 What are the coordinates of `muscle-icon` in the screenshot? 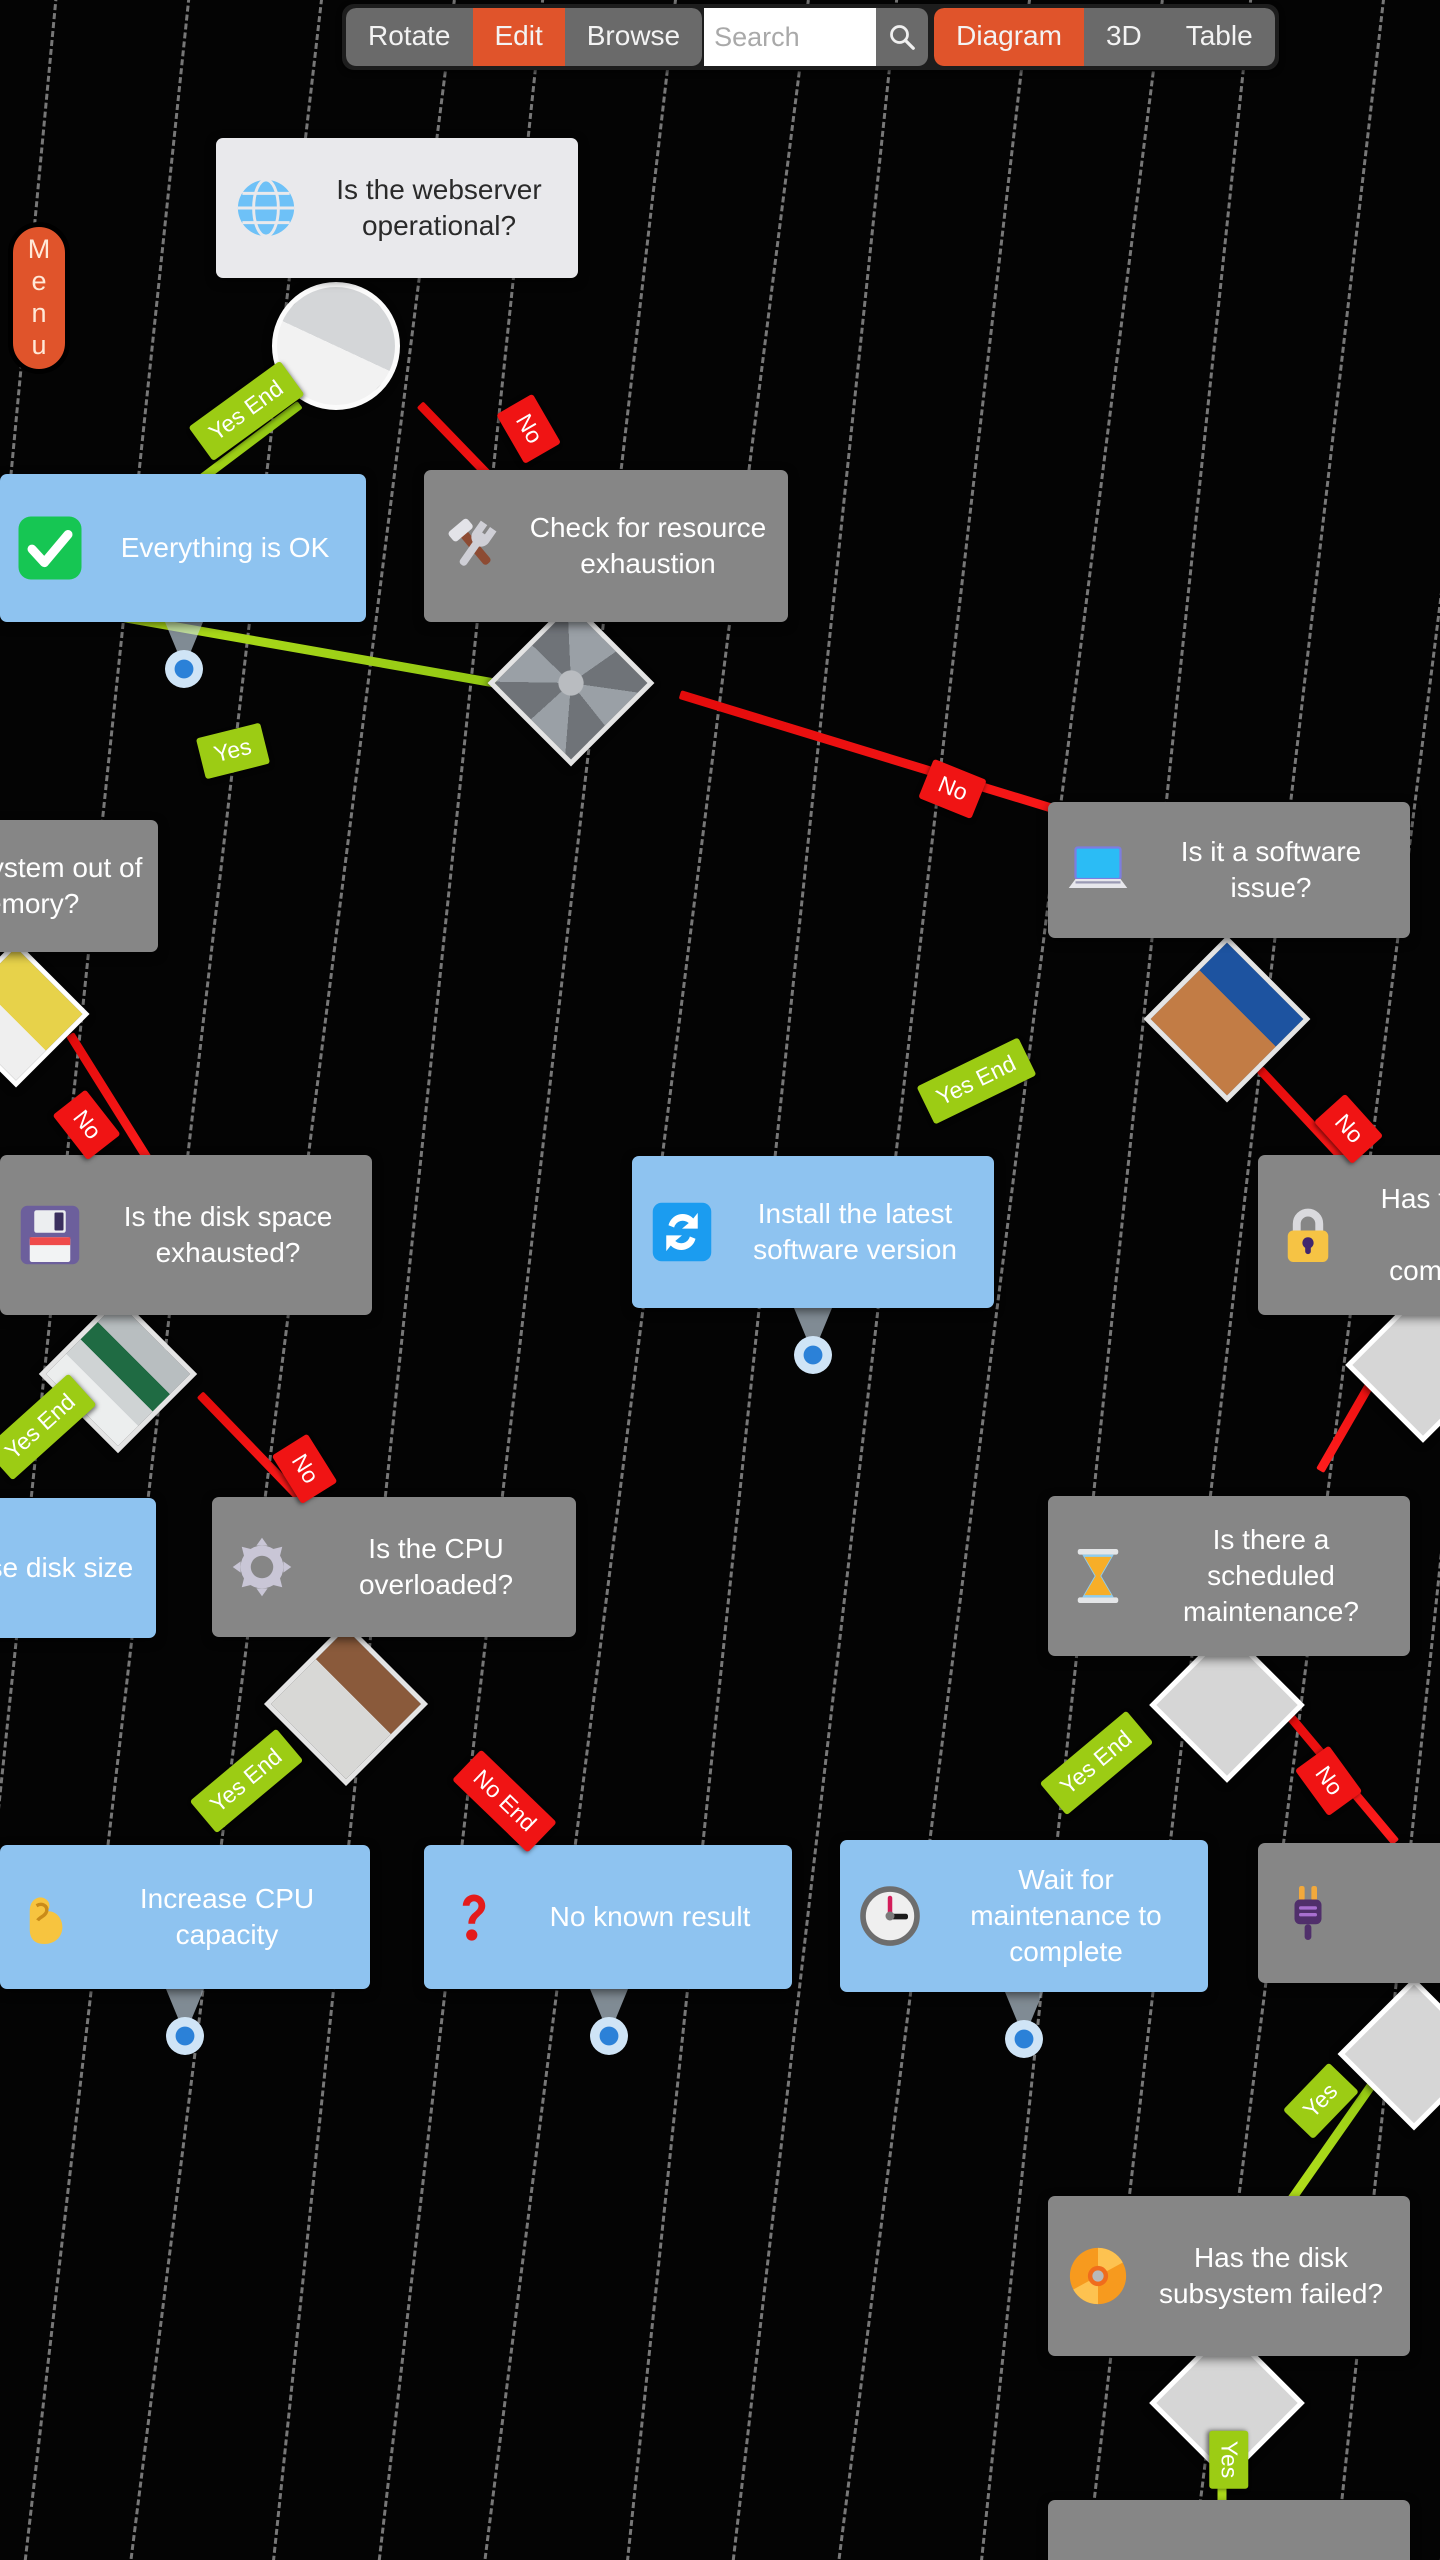 It's located at (50, 1917).